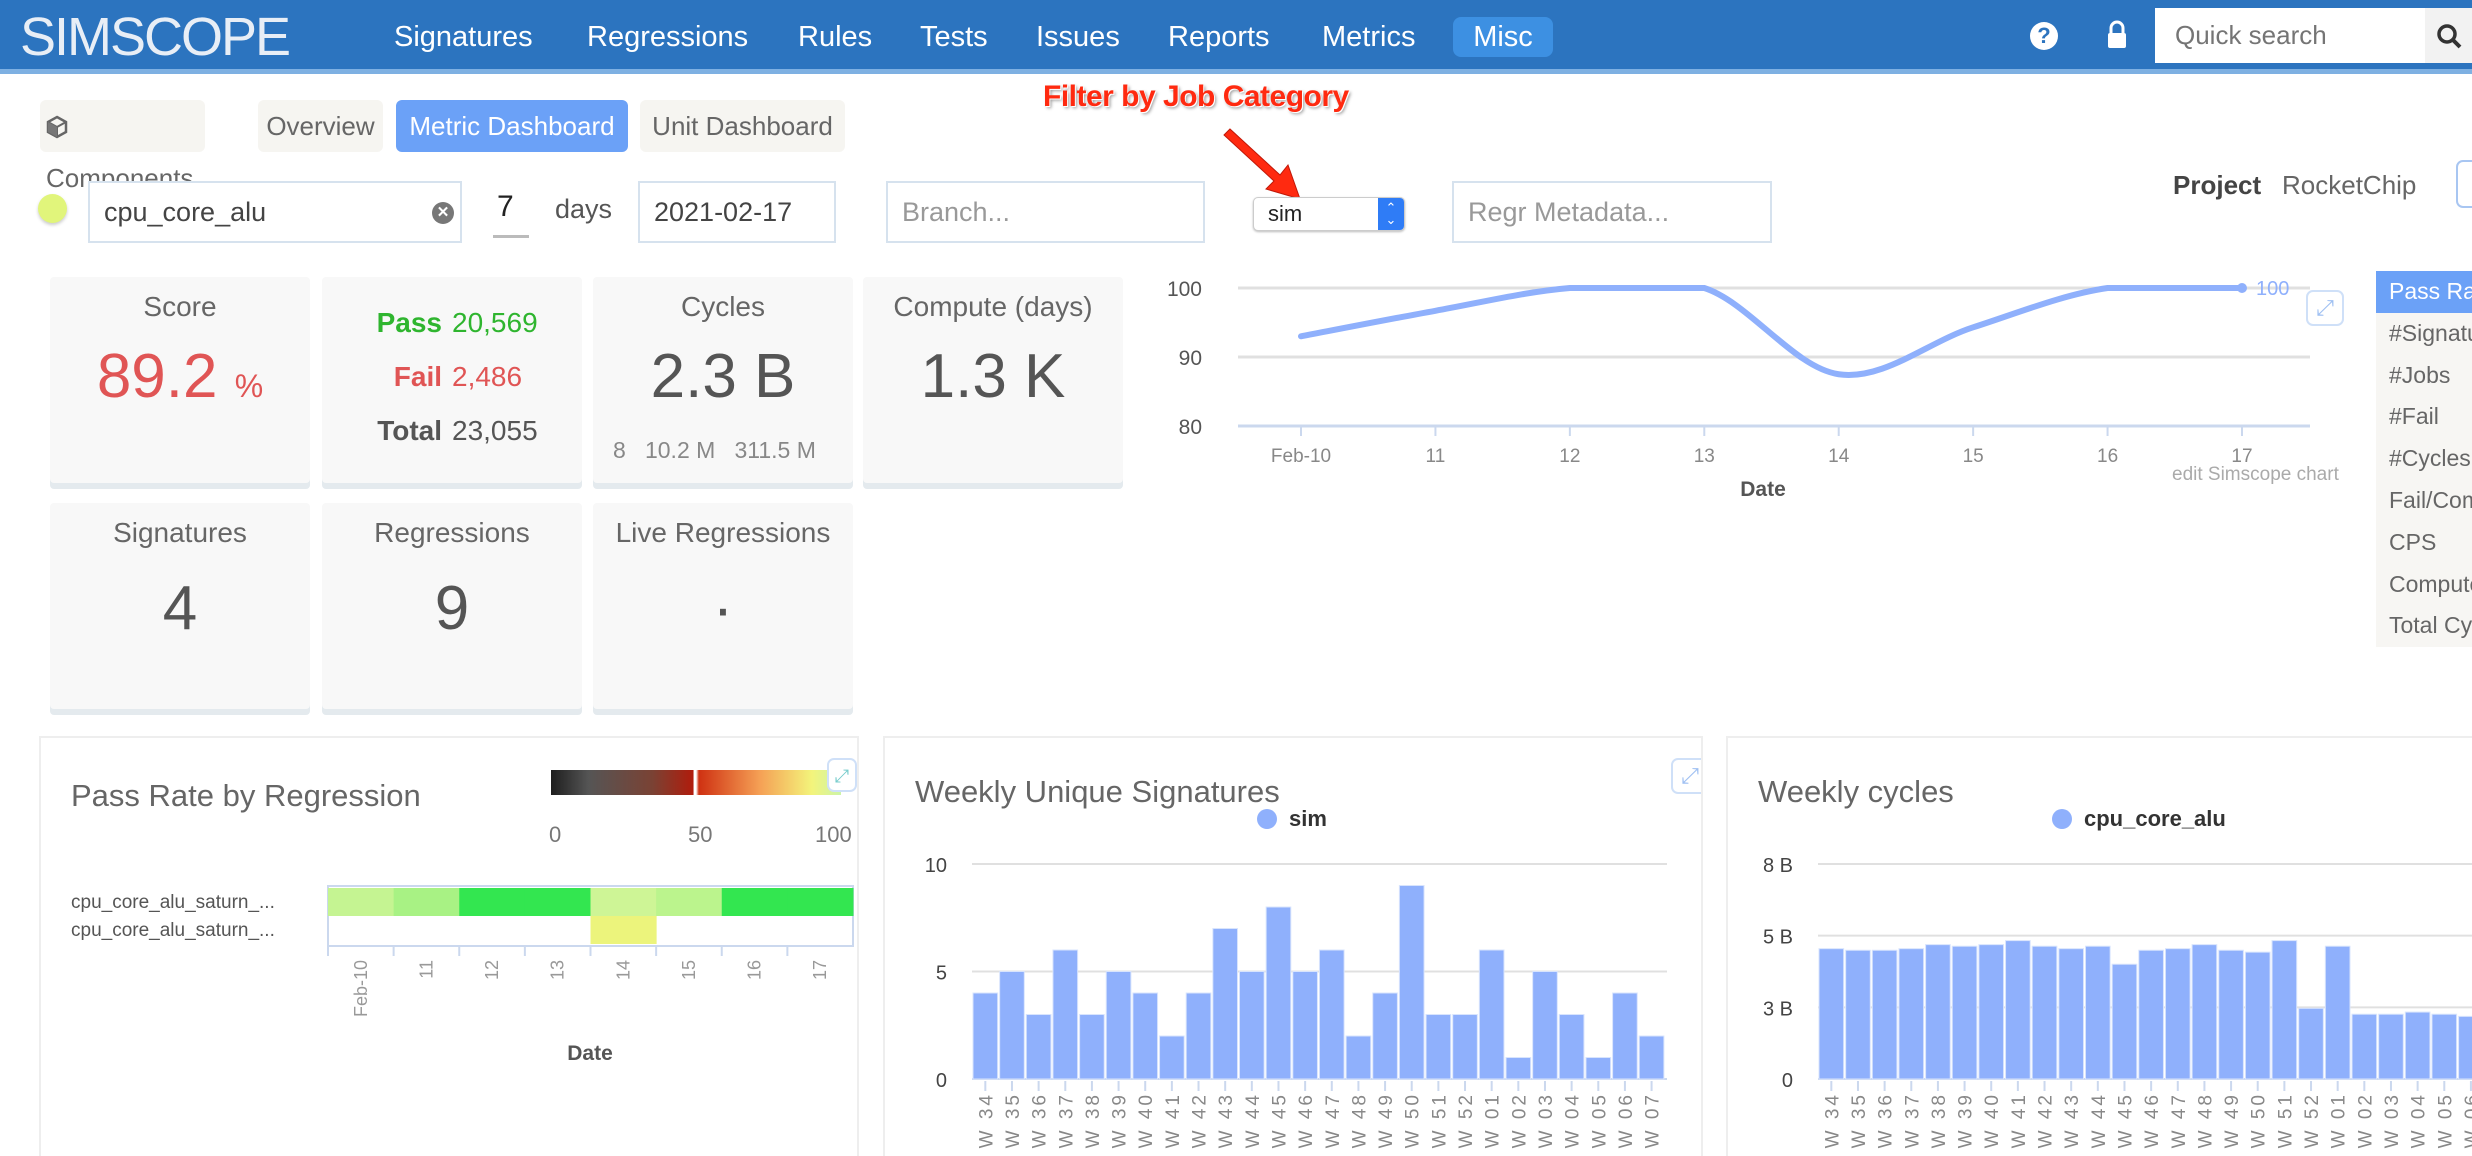  What do you see at coordinates (122, 146) in the screenshot?
I see `tab-components: Components` at bounding box center [122, 146].